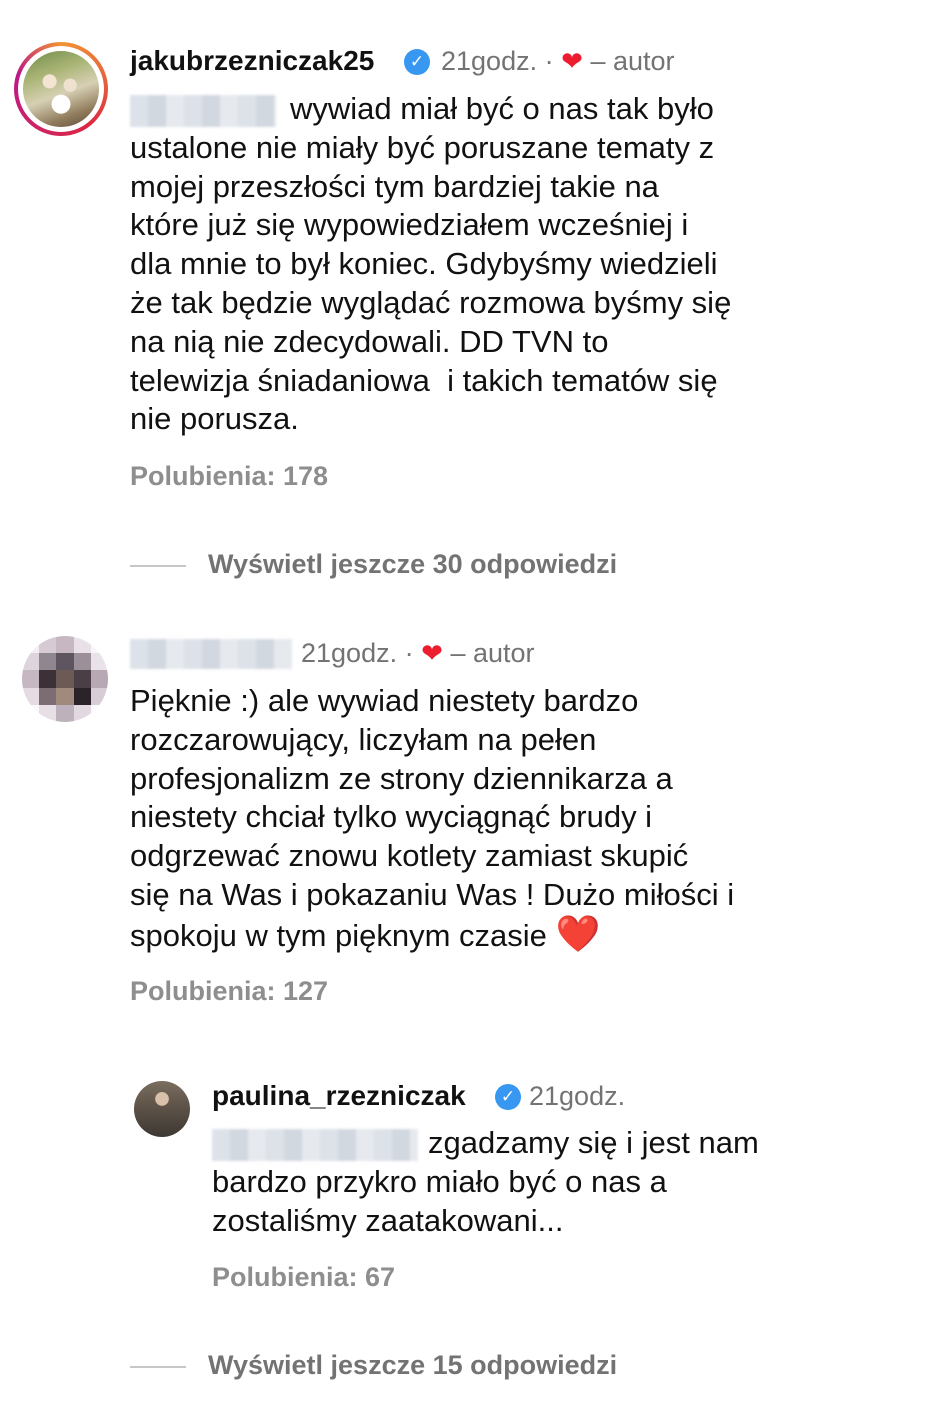  Describe the element at coordinates (363, 739) in the screenshot. I see `comment-line: rozczarowujący, liczyłam na pełen` at that location.